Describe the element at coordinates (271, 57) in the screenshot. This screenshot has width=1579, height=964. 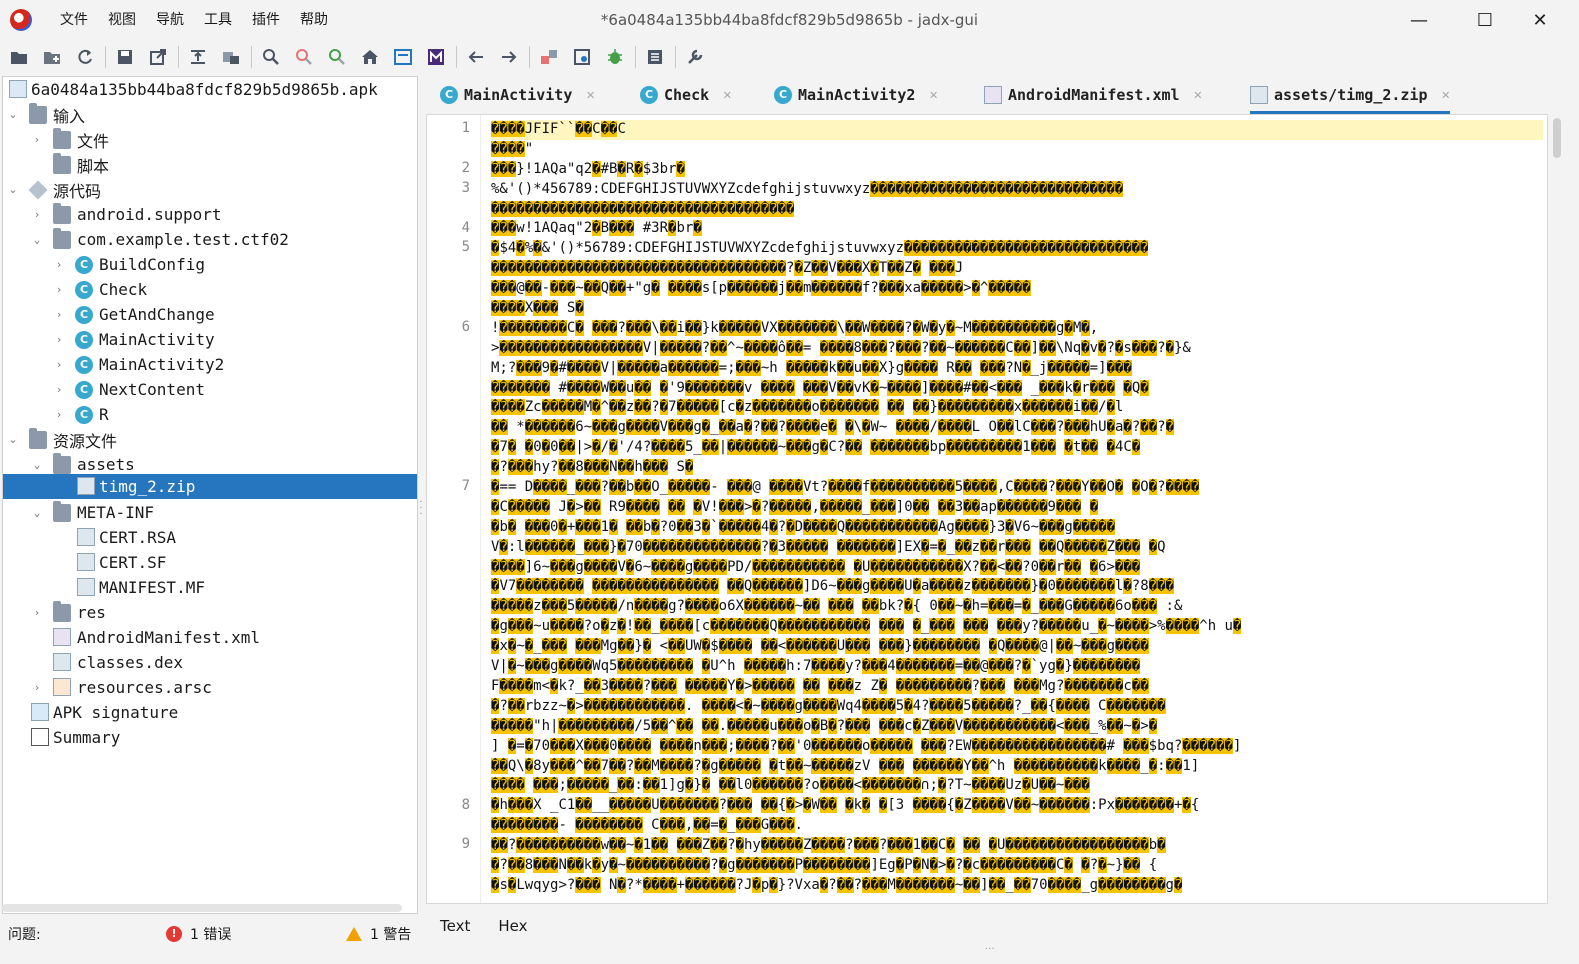
I see `search-icon` at that location.